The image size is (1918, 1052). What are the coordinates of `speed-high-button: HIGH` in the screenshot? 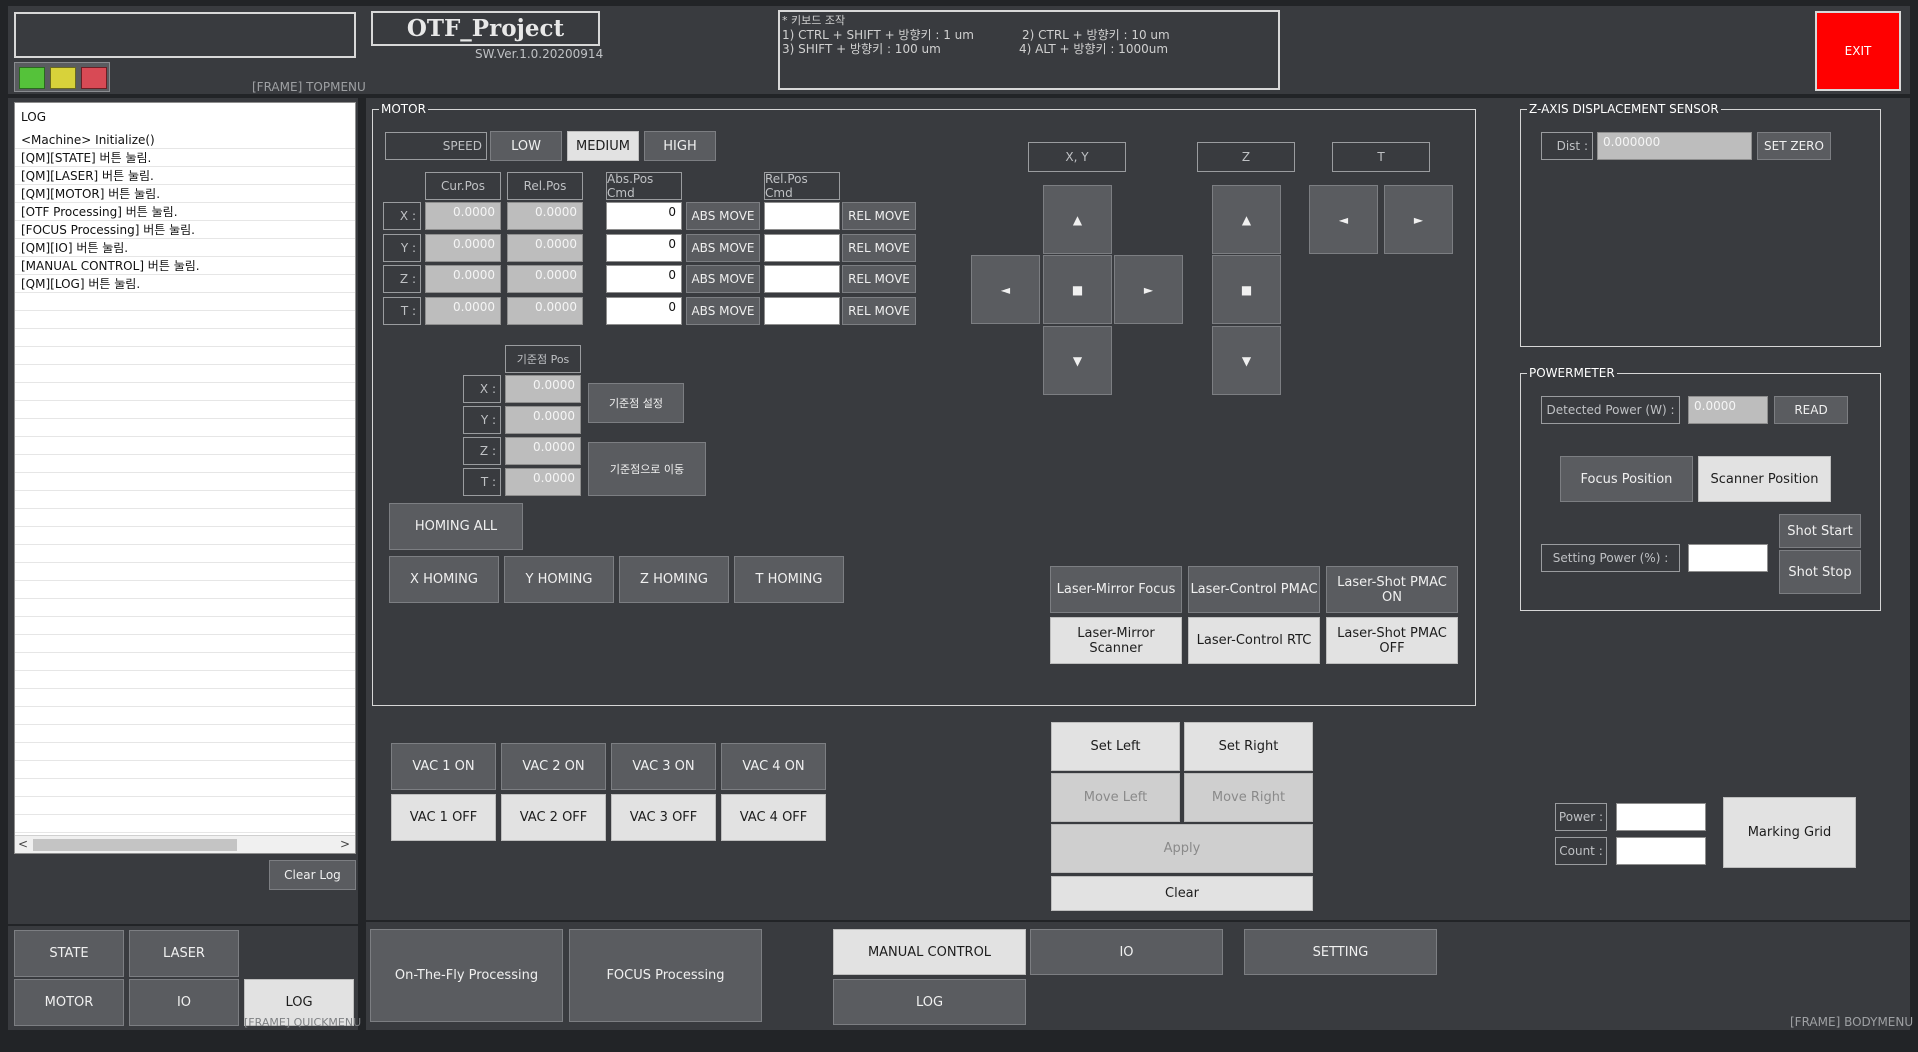 It's located at (680, 146).